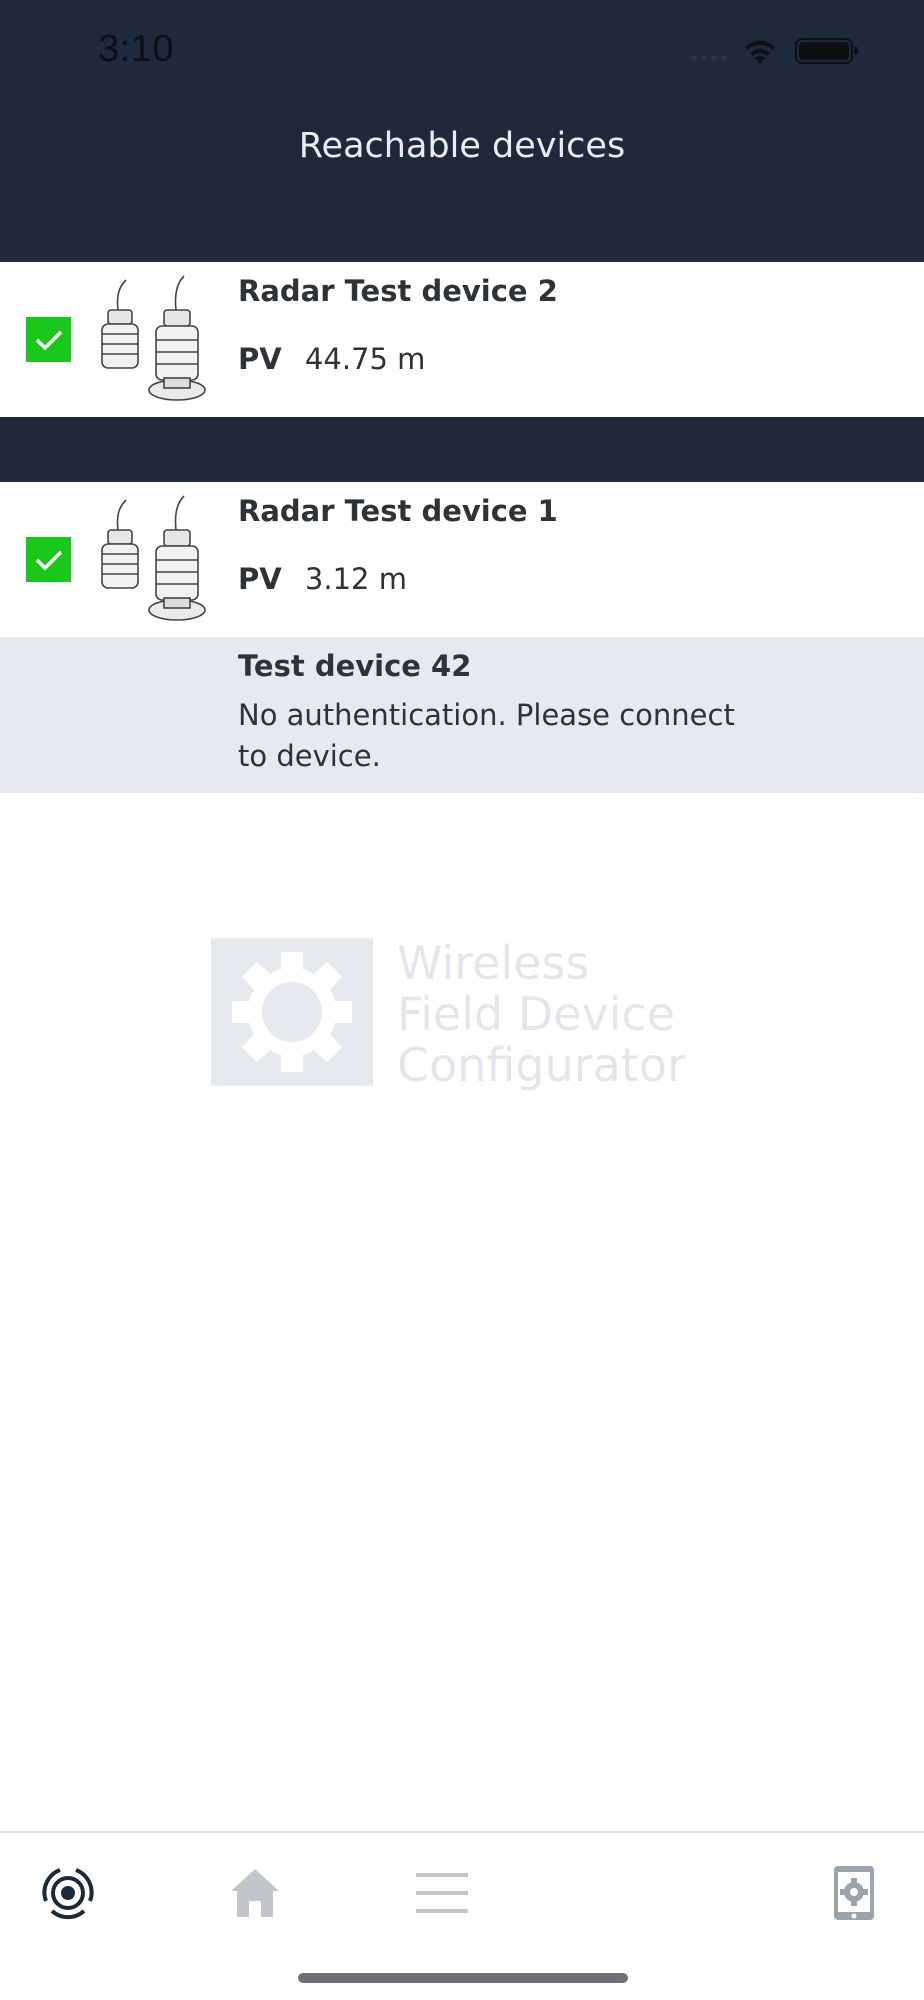  I want to click on menu-icon, so click(442, 1893).